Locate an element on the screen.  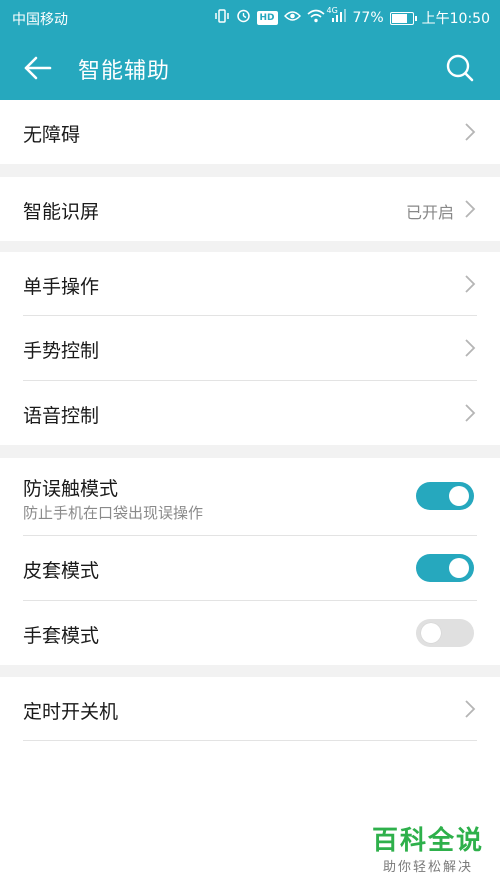
settings-group-accessibility: 无障碍 is located at coordinates (250, 132).